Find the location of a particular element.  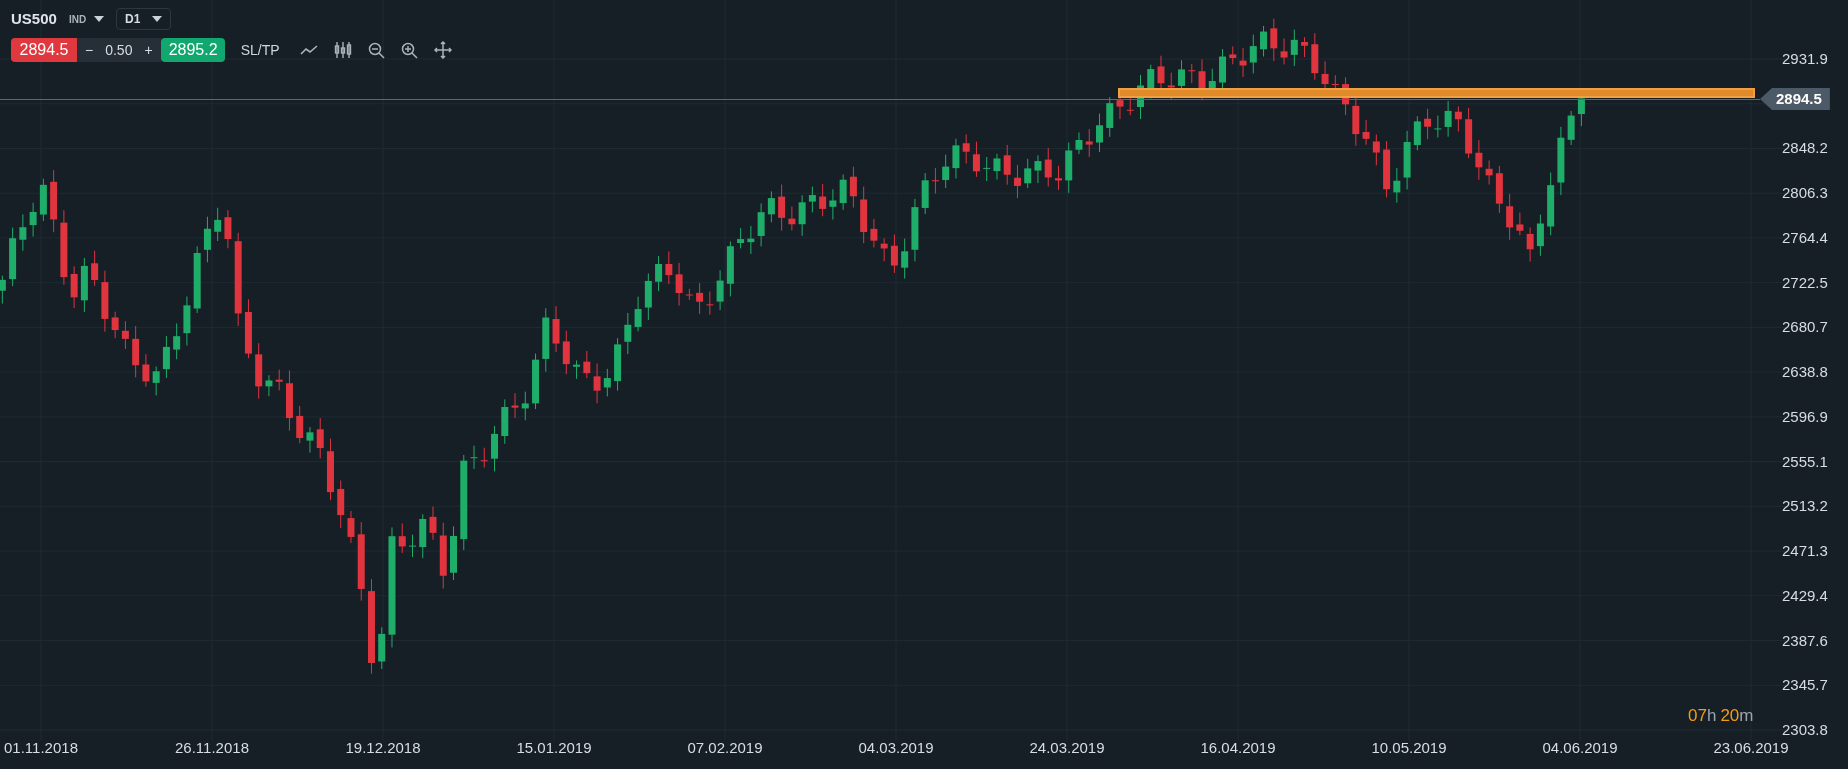

symbol-name: US500 is located at coordinates (34, 18).